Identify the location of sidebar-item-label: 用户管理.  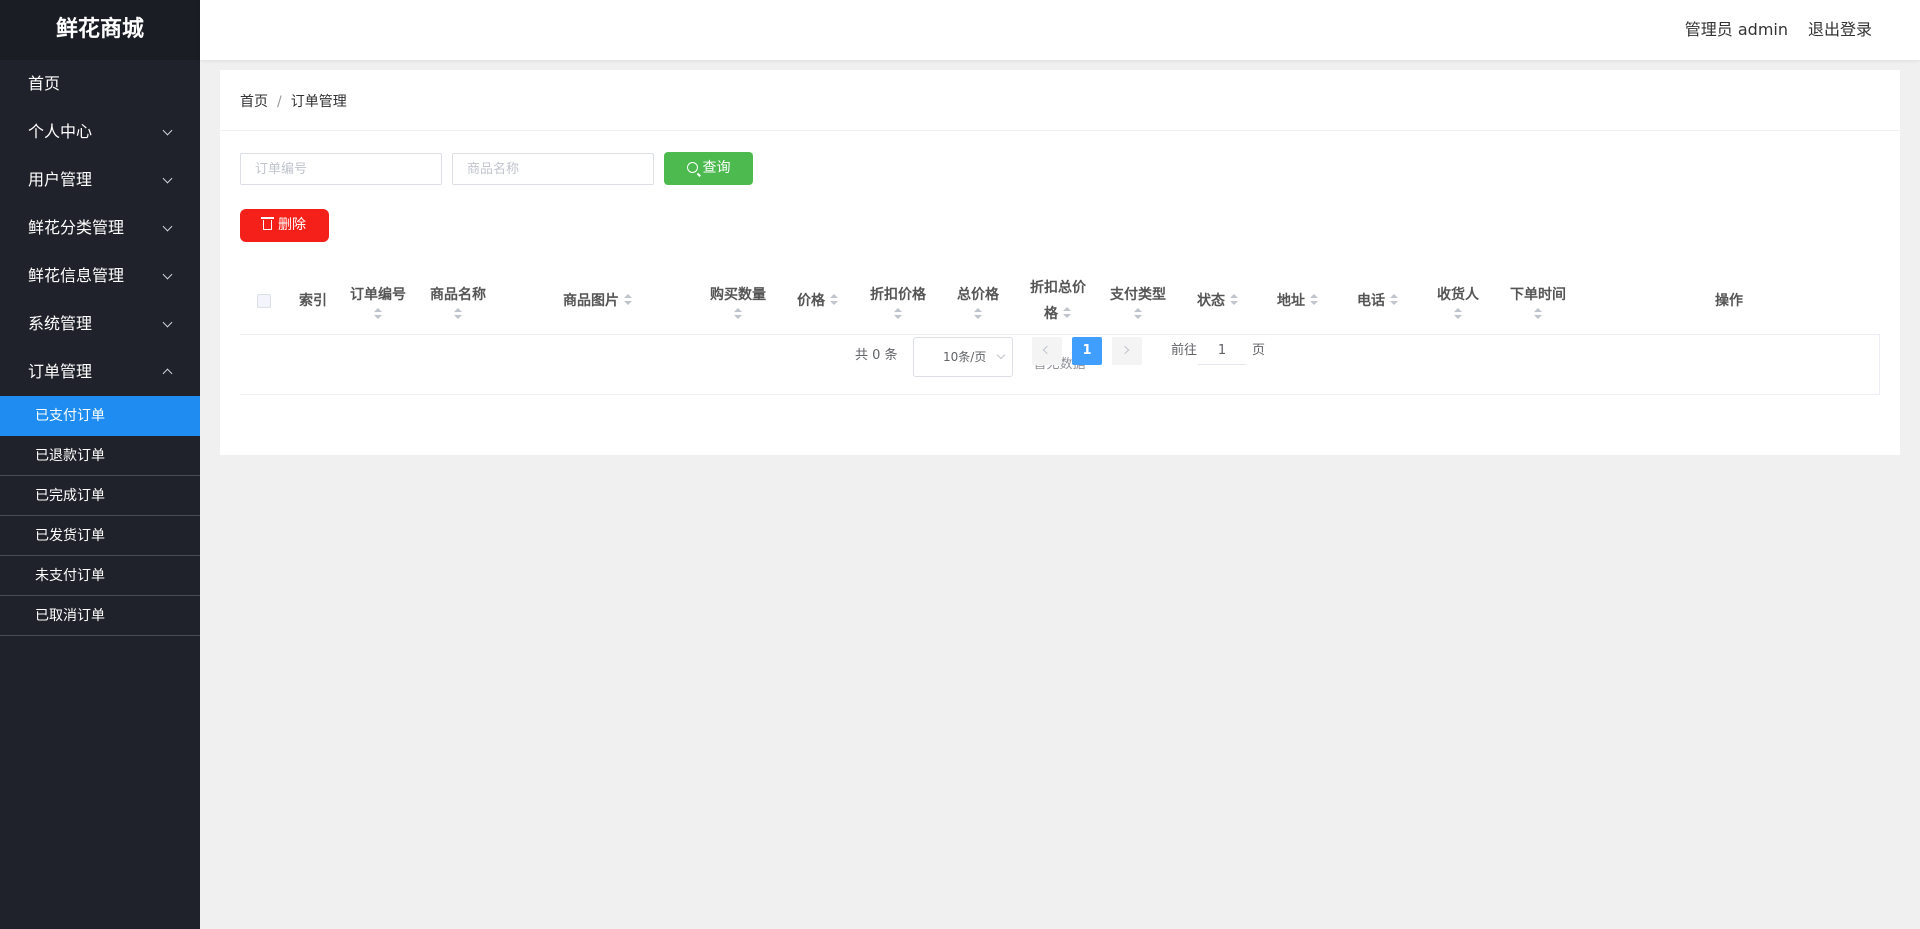
(60, 179).